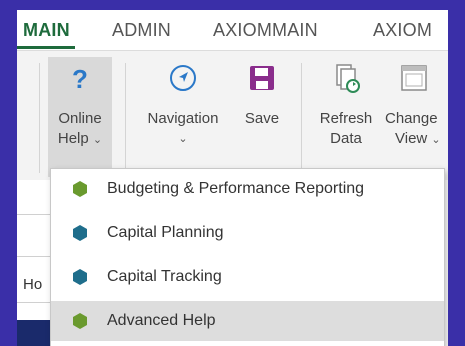 The height and width of the screenshot is (346, 465). I want to click on menu-item-label: Advanced Help, so click(161, 320).